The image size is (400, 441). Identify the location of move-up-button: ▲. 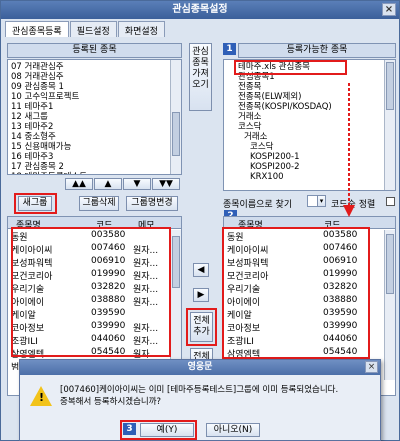
(108, 184).